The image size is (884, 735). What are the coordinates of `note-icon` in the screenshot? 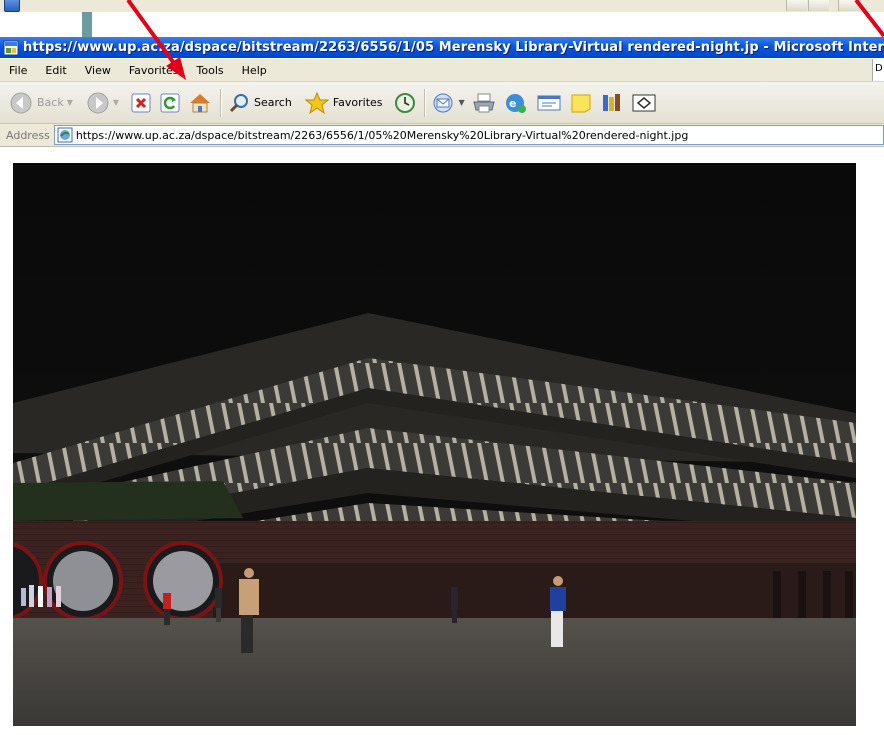 It's located at (581, 103).